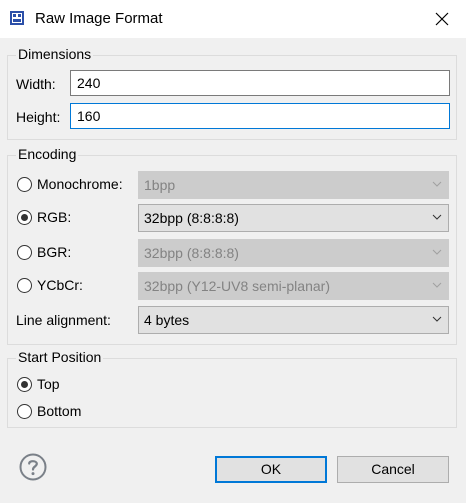  What do you see at coordinates (293, 218) in the screenshot?
I see `rgb-format-select: 32bpp (8:8:8:8)` at bounding box center [293, 218].